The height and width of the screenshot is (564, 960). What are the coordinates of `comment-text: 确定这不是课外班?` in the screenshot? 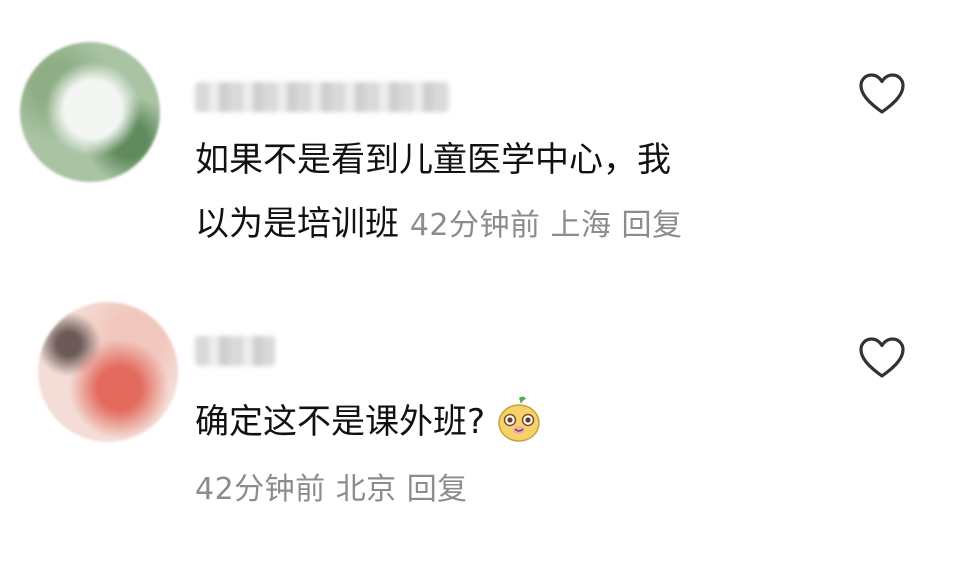 It's located at (369, 422).